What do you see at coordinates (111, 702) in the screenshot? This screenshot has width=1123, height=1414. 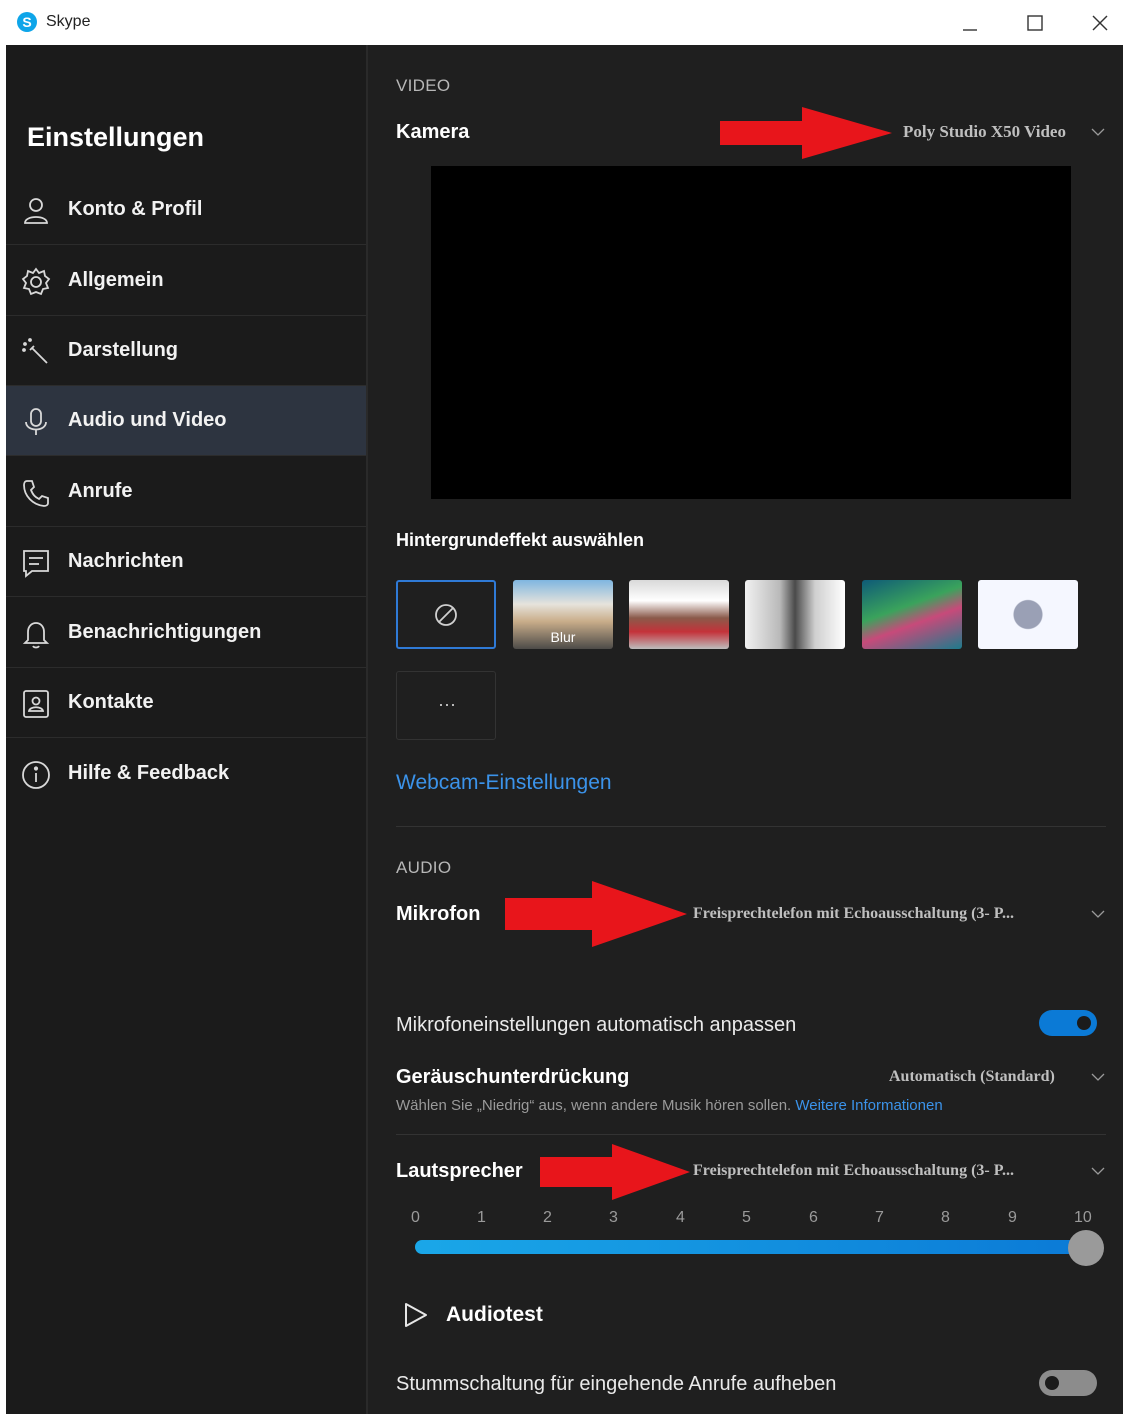 I see `sidebar-item-label: Kontakte` at bounding box center [111, 702].